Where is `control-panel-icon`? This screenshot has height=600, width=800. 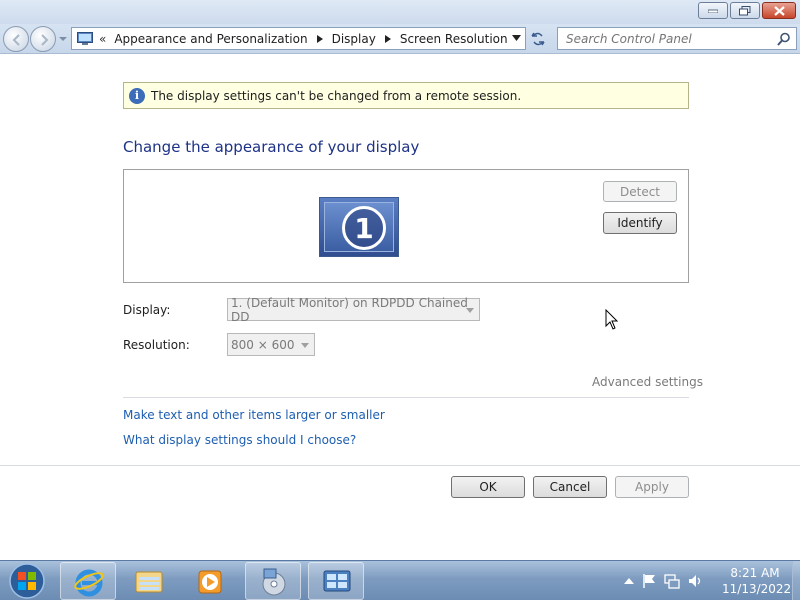 control-panel-icon is located at coordinates (85, 38).